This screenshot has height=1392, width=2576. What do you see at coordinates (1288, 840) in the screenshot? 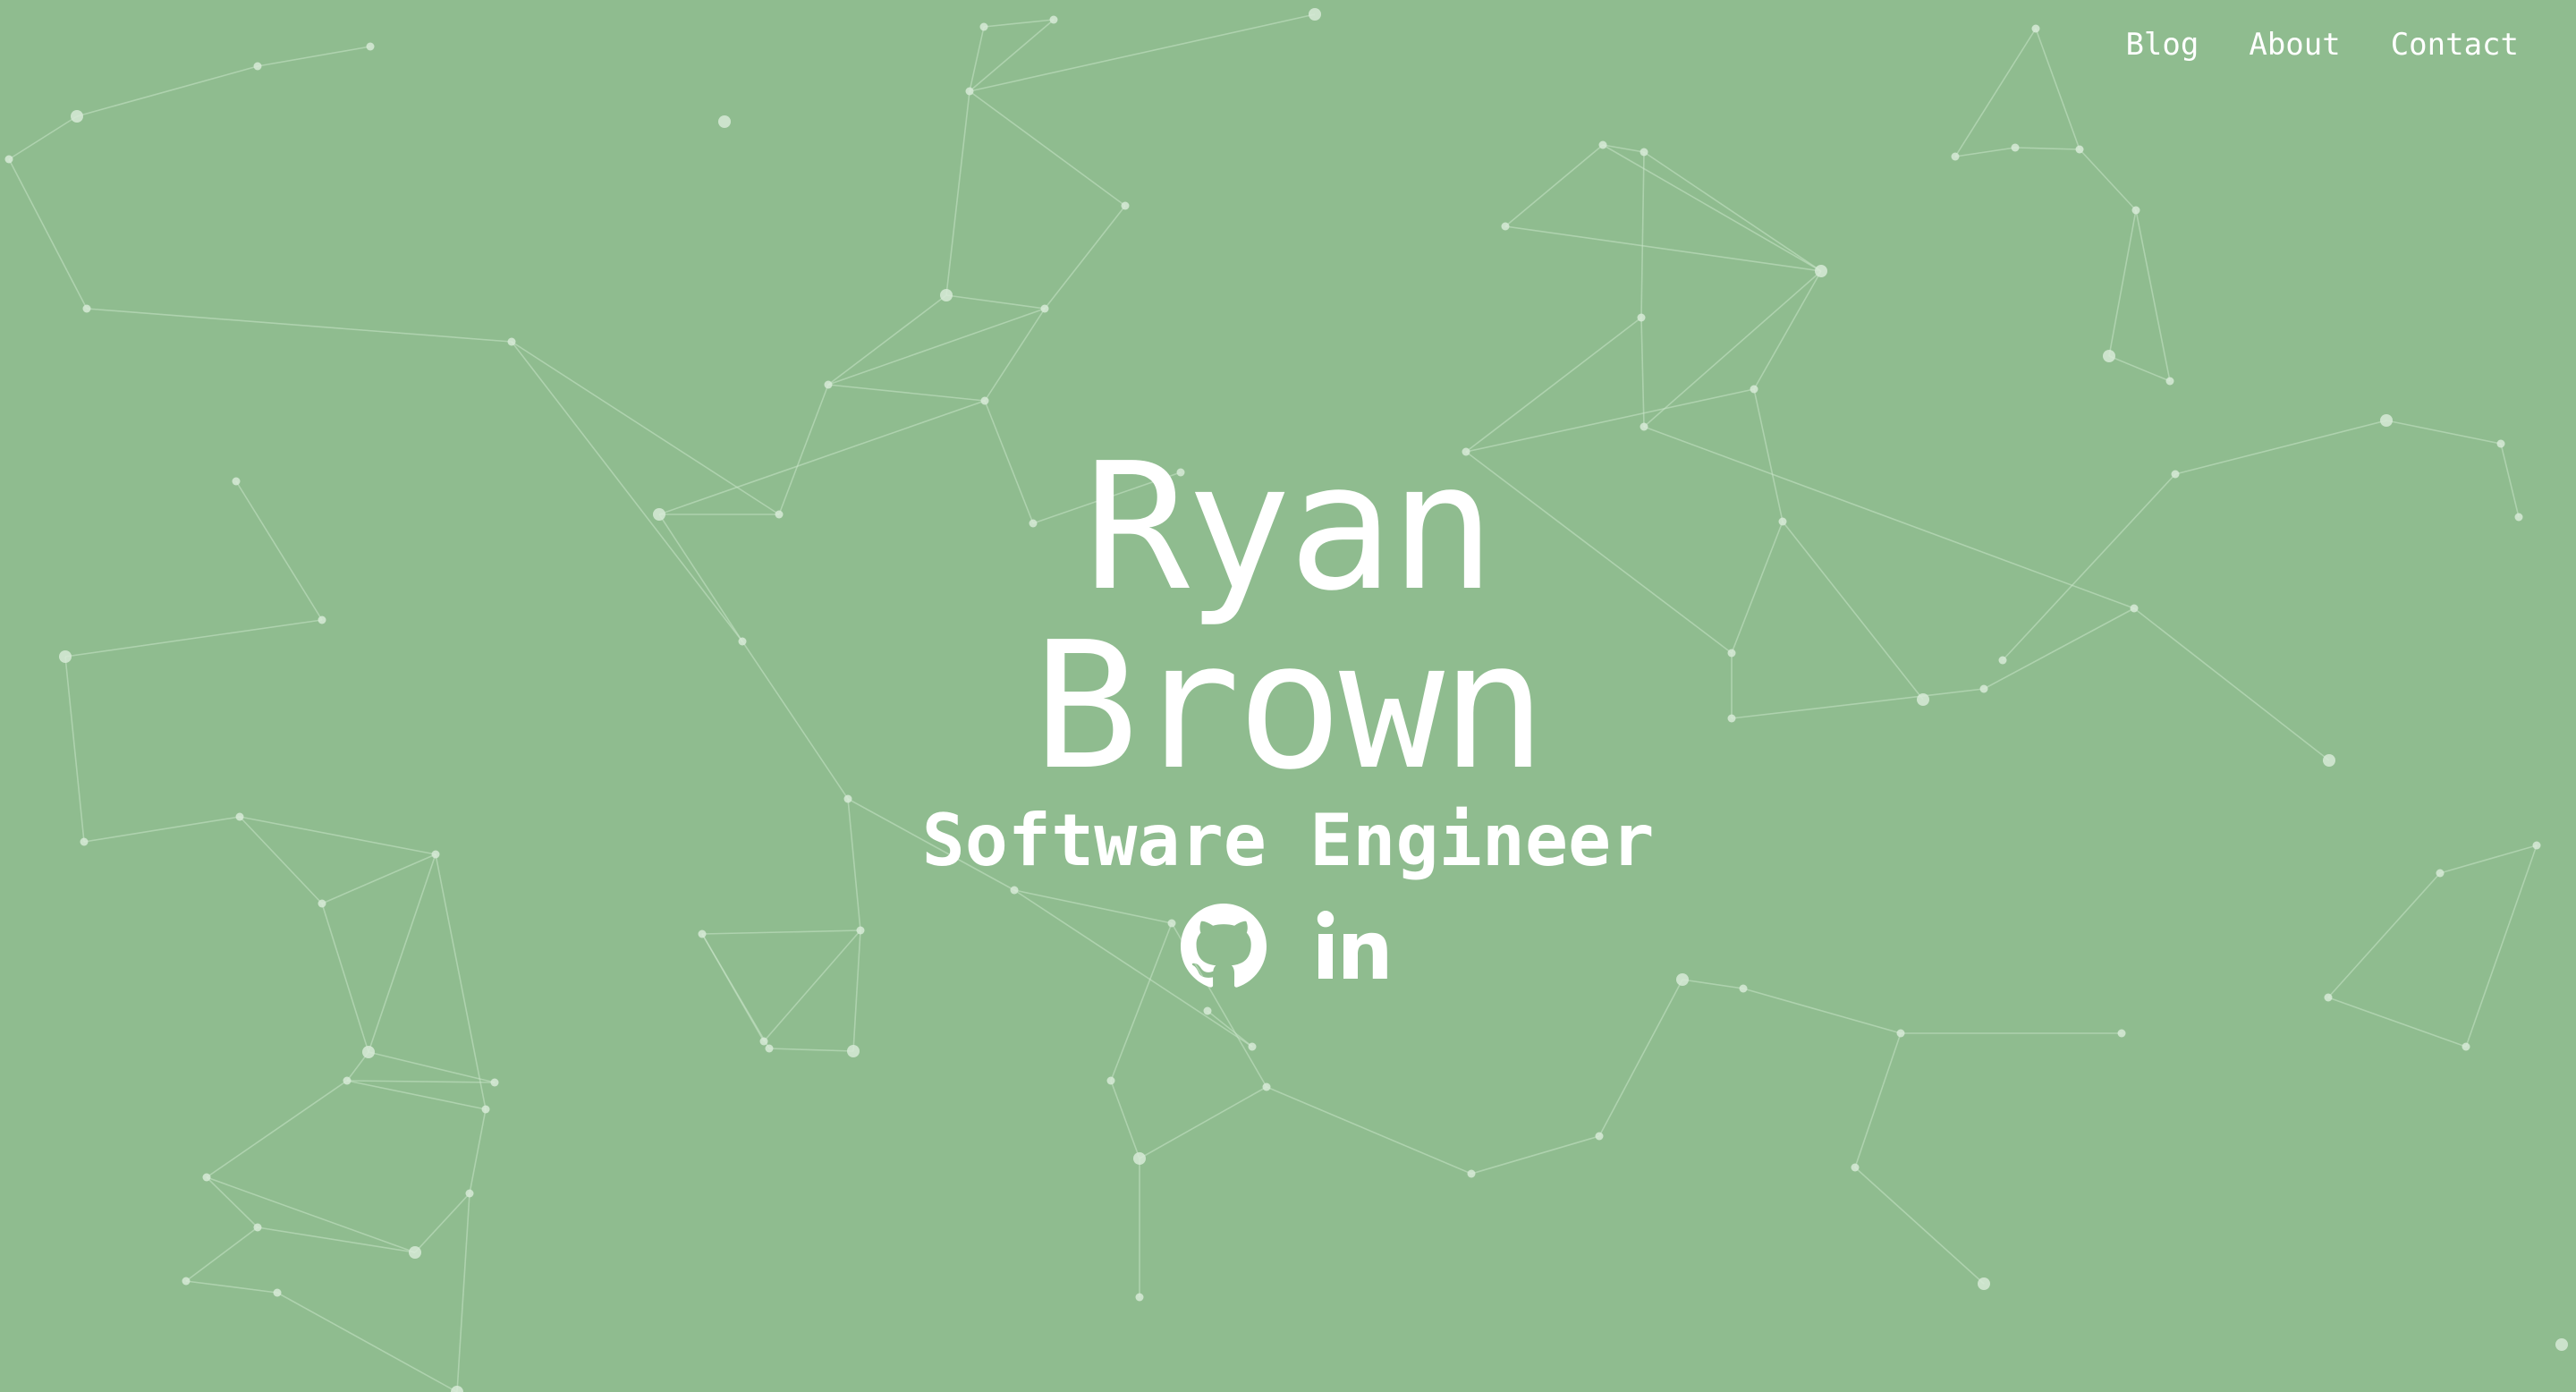
I see `hero-job-title: Software Engineer` at bounding box center [1288, 840].